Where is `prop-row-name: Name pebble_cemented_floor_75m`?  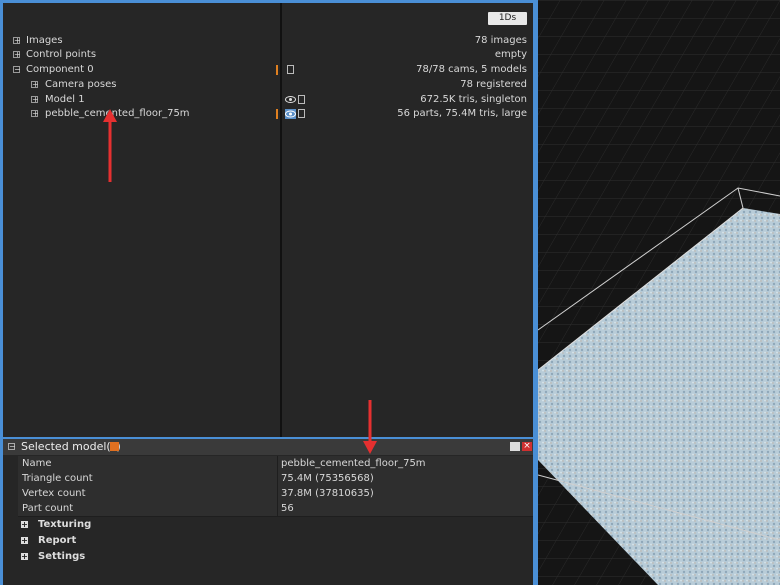 prop-row-name: Name pebble_cemented_floor_75m is located at coordinates (275, 464).